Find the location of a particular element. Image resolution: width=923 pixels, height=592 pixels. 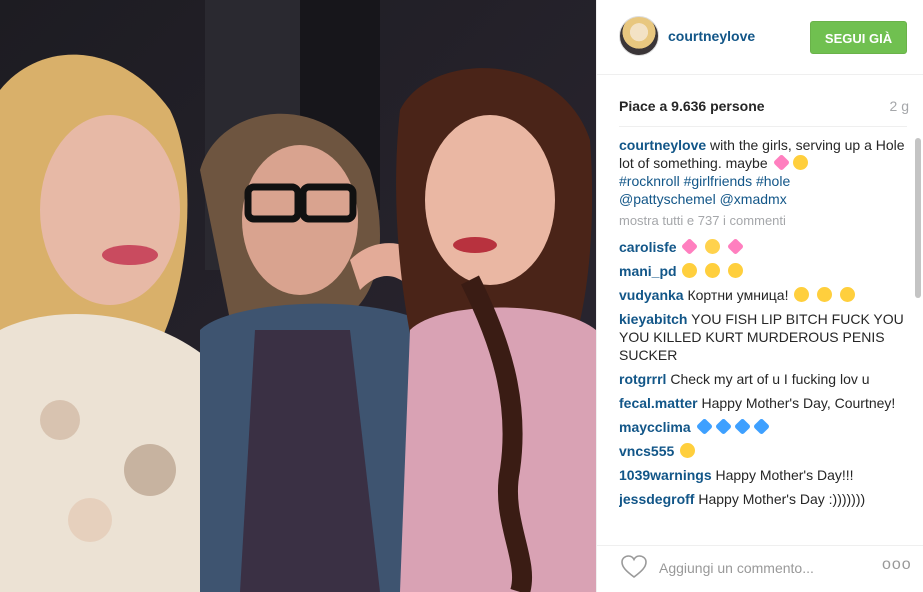

hashtag-girlfriends: #girlfriends is located at coordinates (718, 181).